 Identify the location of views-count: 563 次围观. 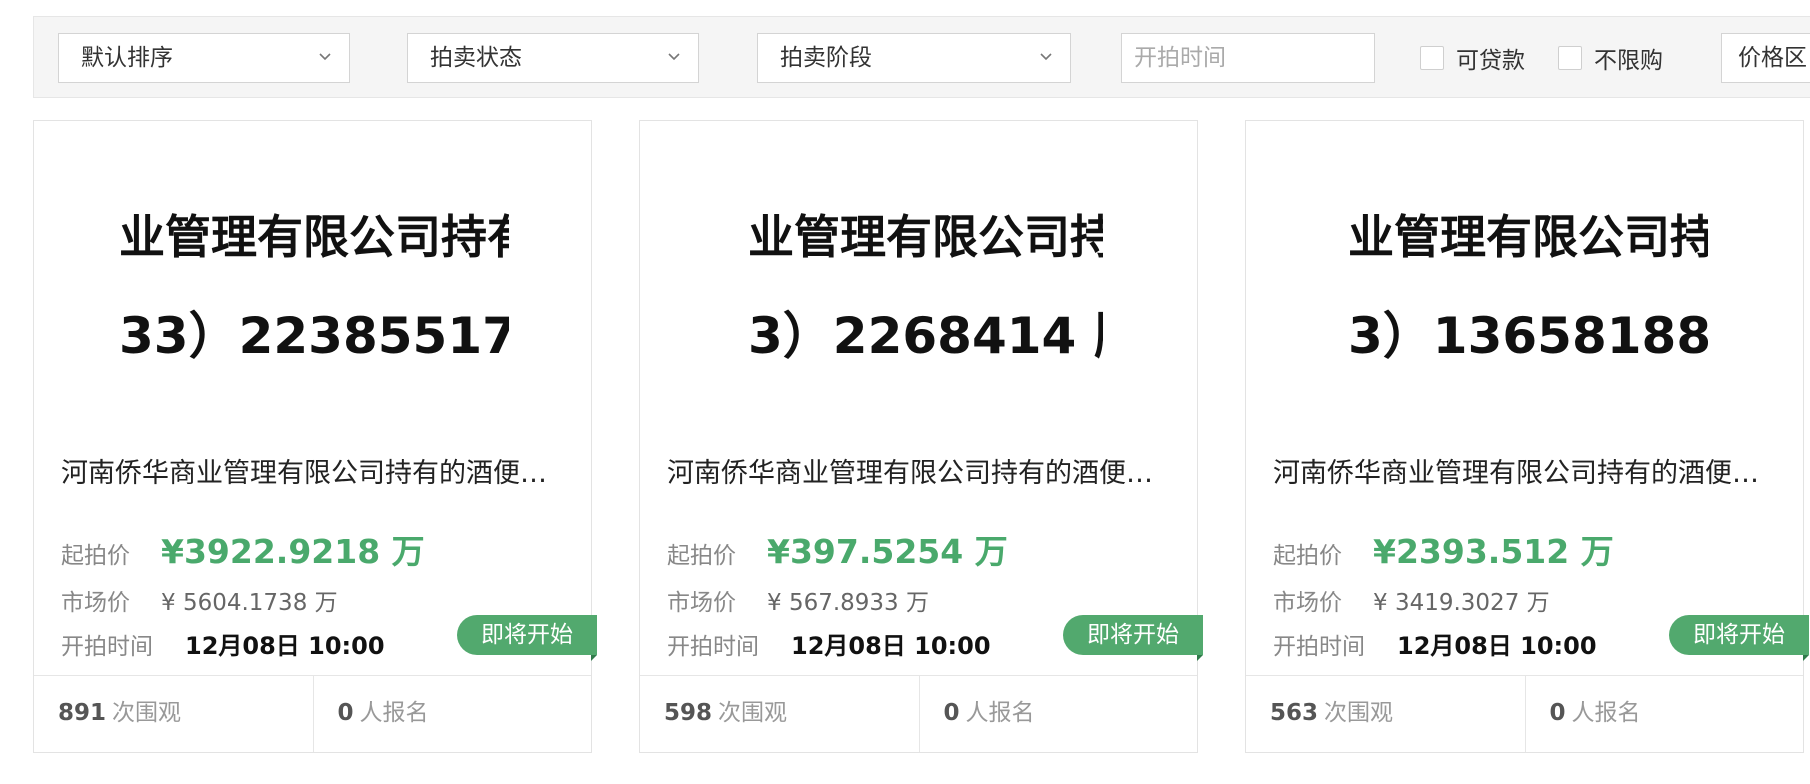
(1385, 714).